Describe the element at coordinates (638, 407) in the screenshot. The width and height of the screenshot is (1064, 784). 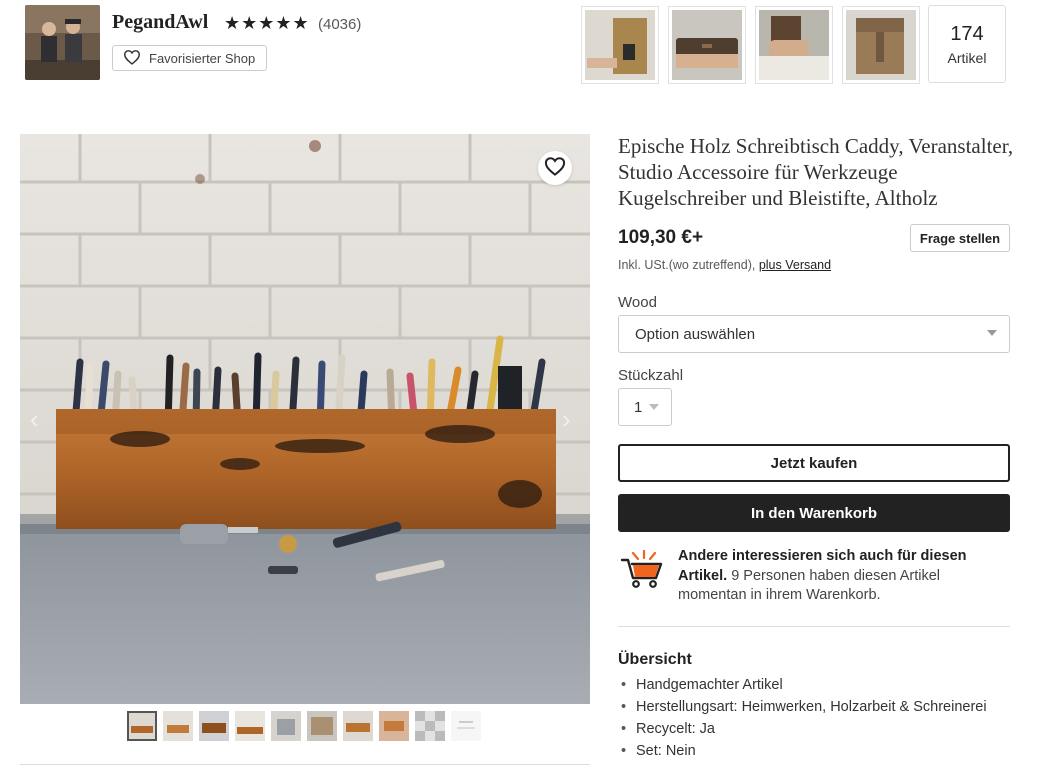
I see `quantity-value: 1` at that location.